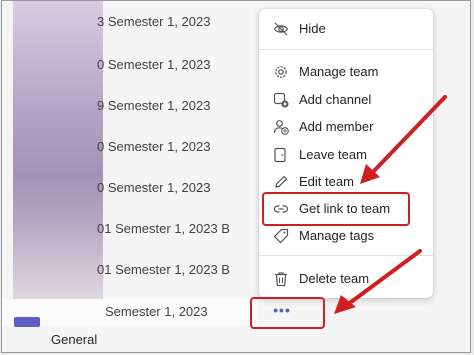  I want to click on menu-item-label: Add member, so click(336, 126).